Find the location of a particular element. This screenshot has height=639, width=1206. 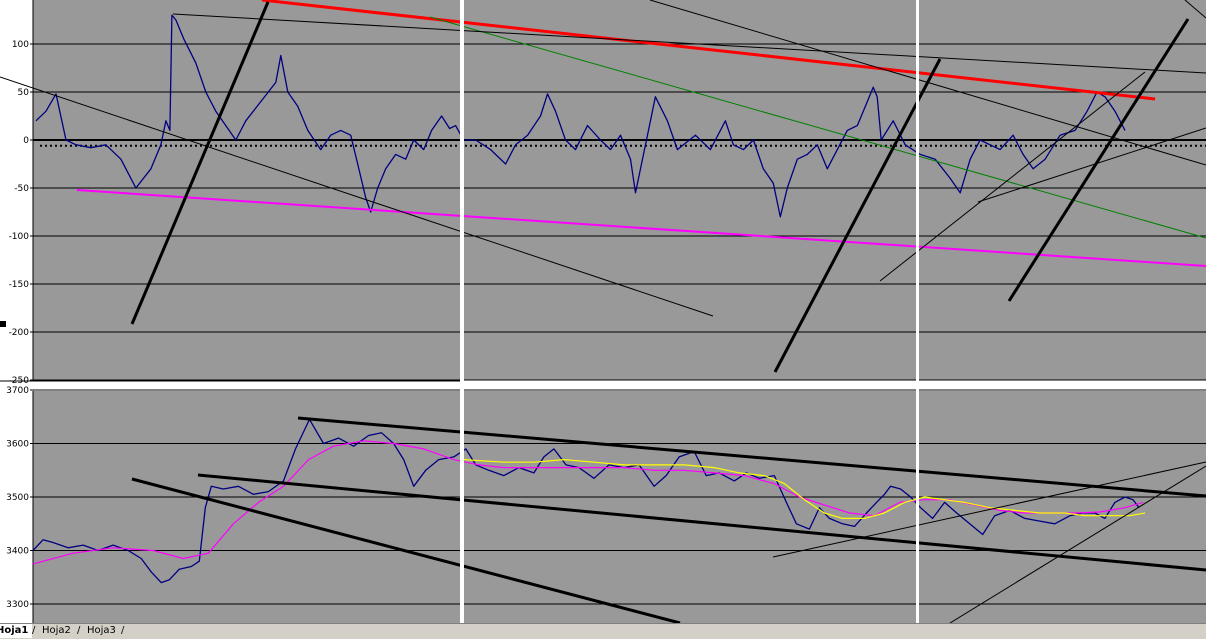

row-marker is located at coordinates (3, 324).